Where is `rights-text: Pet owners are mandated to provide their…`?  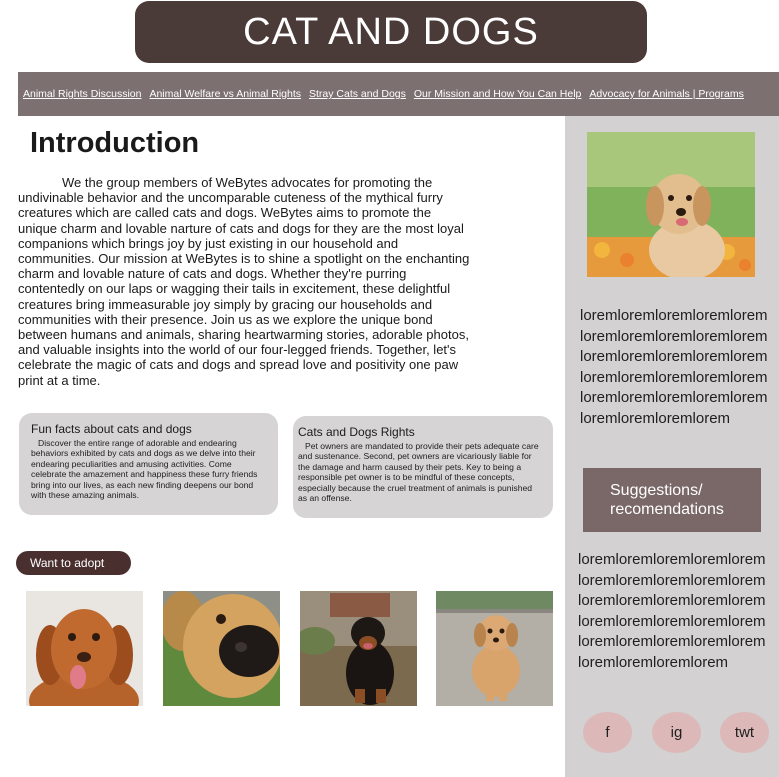 rights-text: Pet owners are mandated to provide their… is located at coordinates (418, 472).